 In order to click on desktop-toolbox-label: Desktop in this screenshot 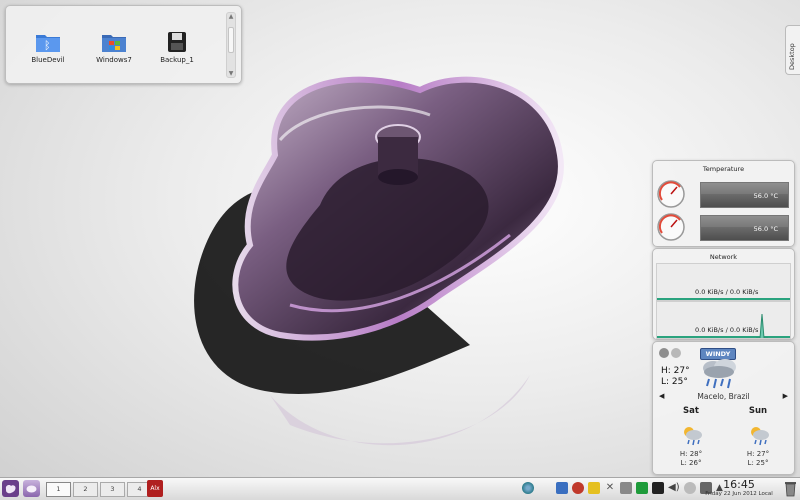, I will do `click(792, 56)`.